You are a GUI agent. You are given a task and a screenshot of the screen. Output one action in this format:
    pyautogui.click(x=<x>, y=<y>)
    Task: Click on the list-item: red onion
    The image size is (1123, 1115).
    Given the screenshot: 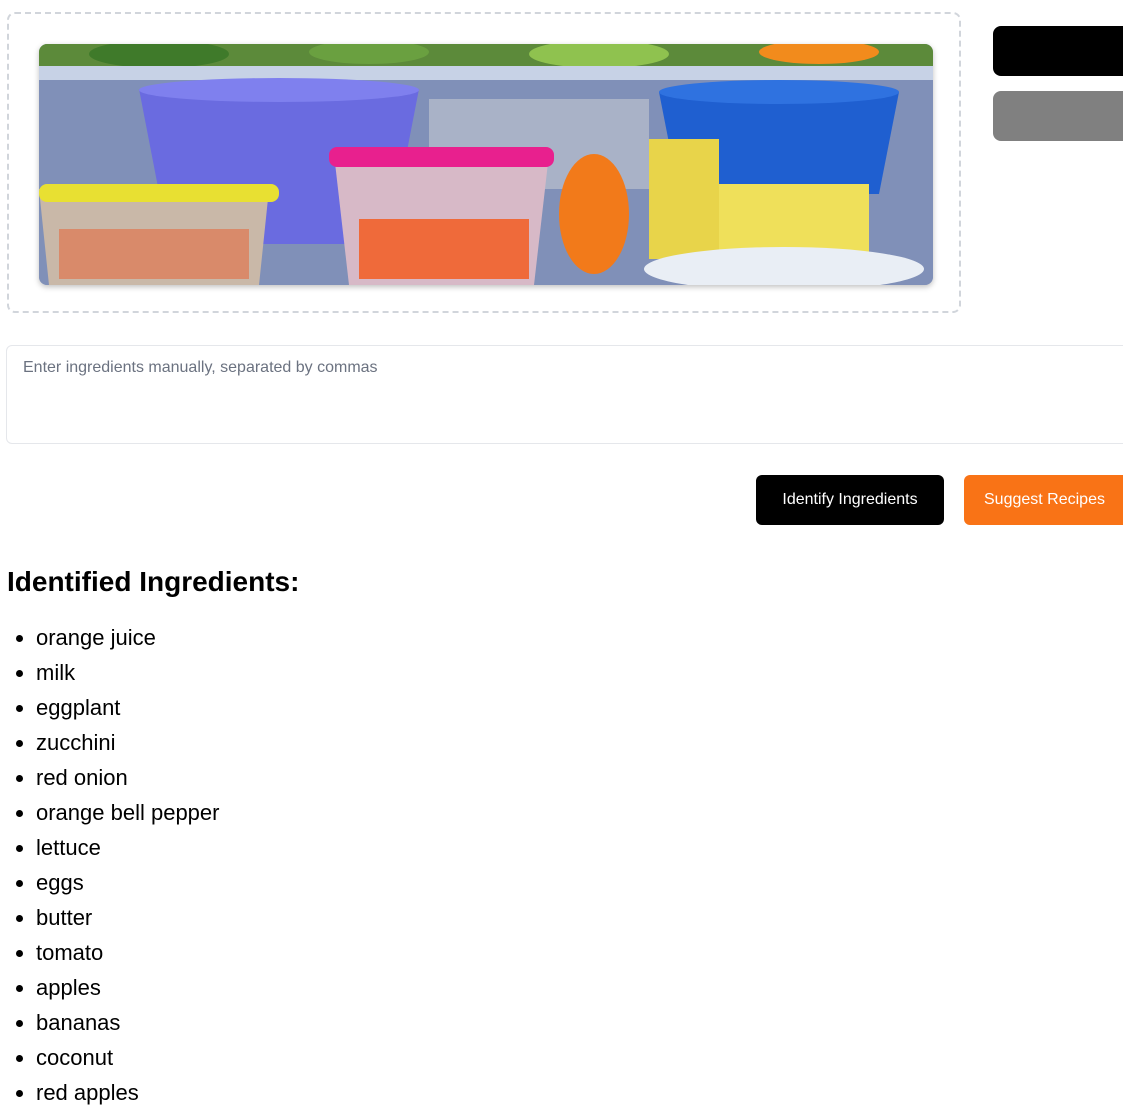 What is the action you would take?
    pyautogui.click(x=117, y=777)
    